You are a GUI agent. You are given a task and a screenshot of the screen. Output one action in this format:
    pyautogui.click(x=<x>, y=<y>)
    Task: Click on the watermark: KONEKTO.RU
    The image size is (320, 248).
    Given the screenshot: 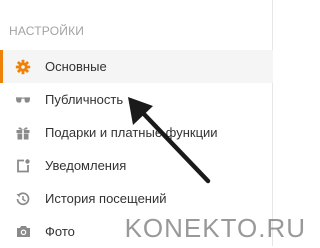 What is the action you would take?
    pyautogui.click(x=215, y=228)
    